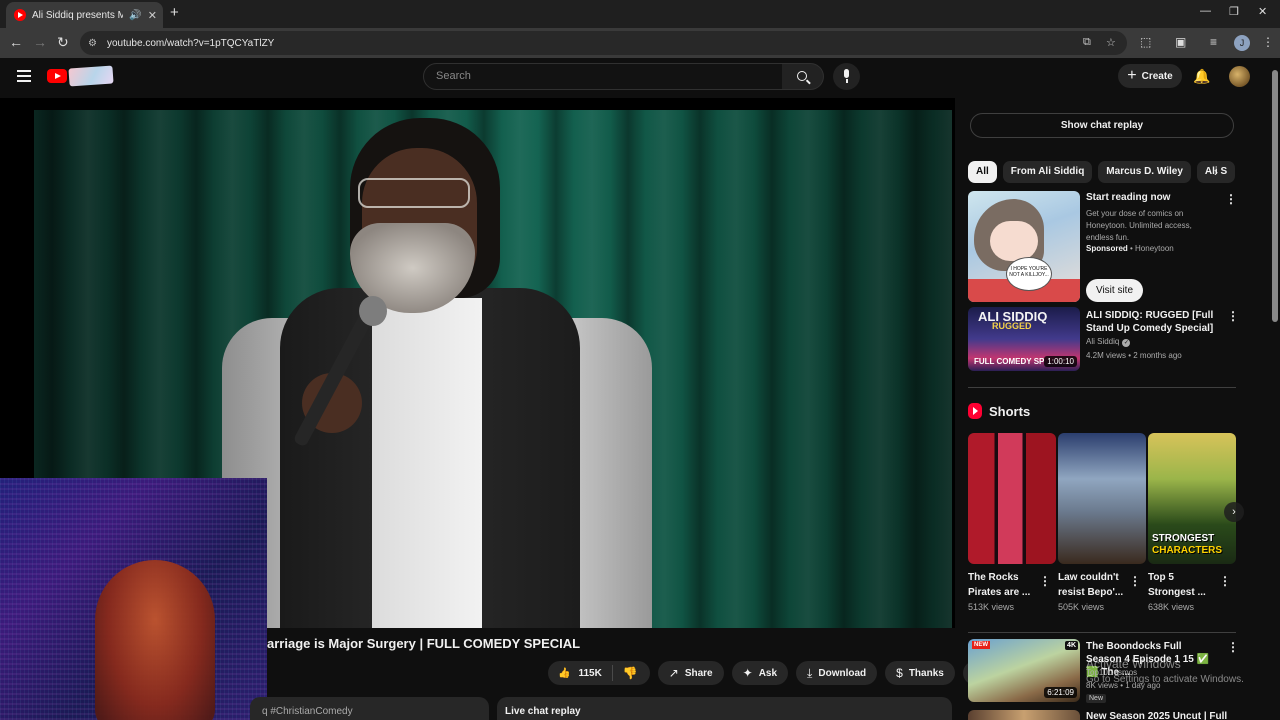 The height and width of the screenshot is (720, 1280). Describe the element at coordinates (1024, 339) in the screenshot. I see `video-thumbnail: ALI SIDDIQ RUGGED FULL COMEDY SP 1:00:10` at that location.